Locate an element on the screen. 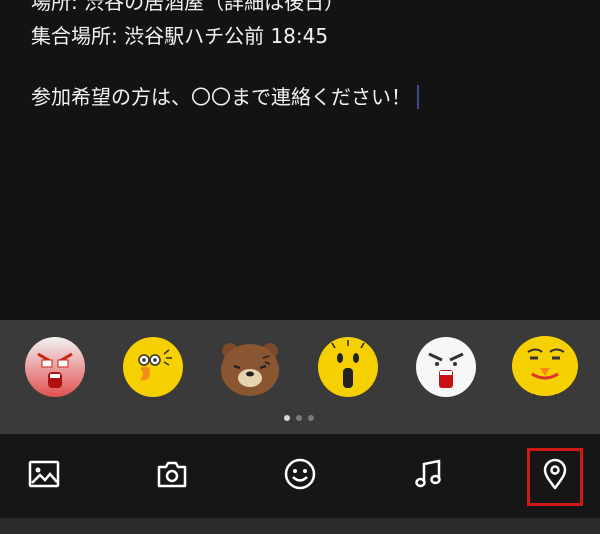 Image resolution: width=600 pixels, height=534 pixels. sticker-page-indicator is located at coordinates (299, 418).